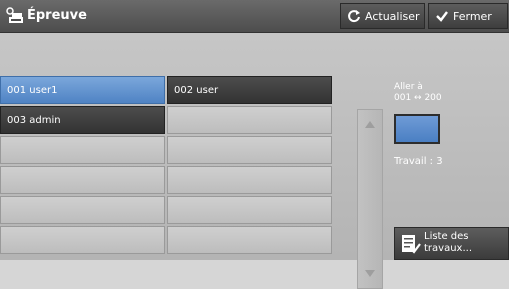 Image resolution: width=509 pixels, height=289 pixels. What do you see at coordinates (442, 16) in the screenshot?
I see `check-icon` at bounding box center [442, 16].